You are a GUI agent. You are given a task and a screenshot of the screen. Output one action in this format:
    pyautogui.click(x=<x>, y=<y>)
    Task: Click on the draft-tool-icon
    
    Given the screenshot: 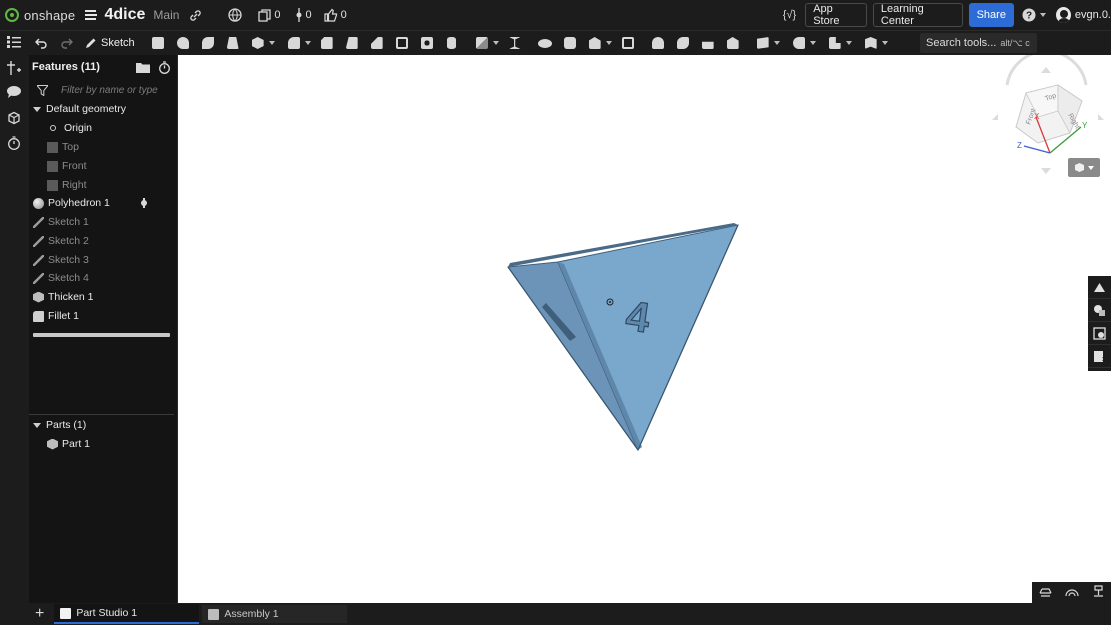 What is the action you would take?
    pyautogui.click(x=352, y=43)
    